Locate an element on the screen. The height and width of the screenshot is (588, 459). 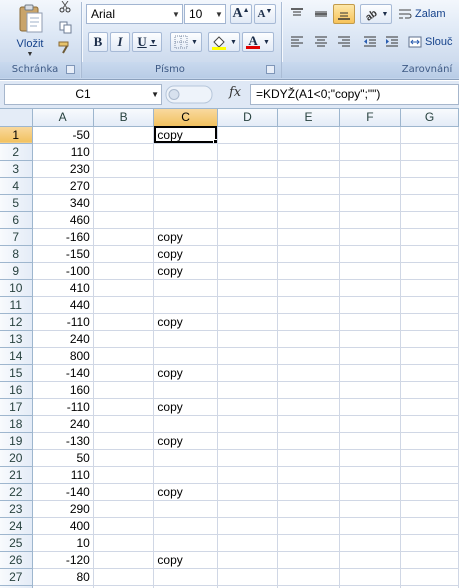
cell-a: -100 is located at coordinates (63, 271).